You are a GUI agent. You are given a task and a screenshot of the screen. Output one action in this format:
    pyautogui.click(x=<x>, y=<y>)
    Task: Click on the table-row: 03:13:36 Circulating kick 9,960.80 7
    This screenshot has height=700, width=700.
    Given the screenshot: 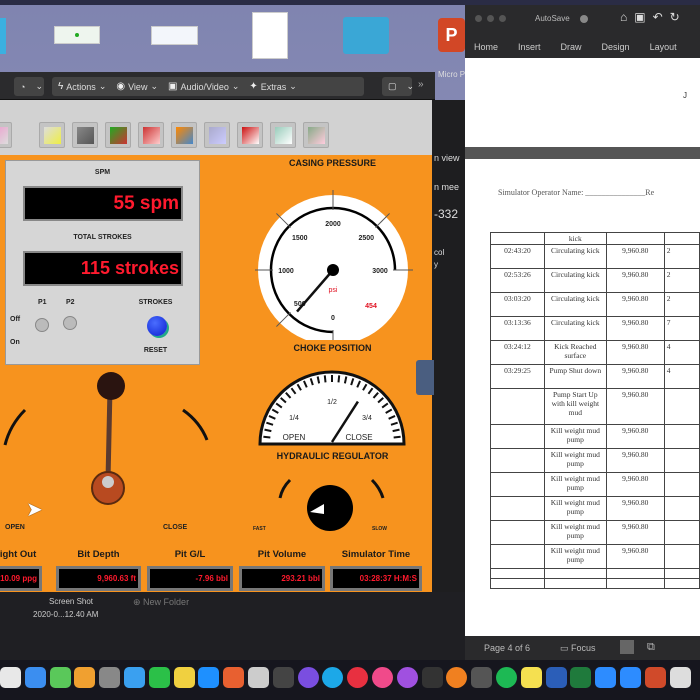 What is the action you would take?
    pyautogui.click(x=595, y=328)
    